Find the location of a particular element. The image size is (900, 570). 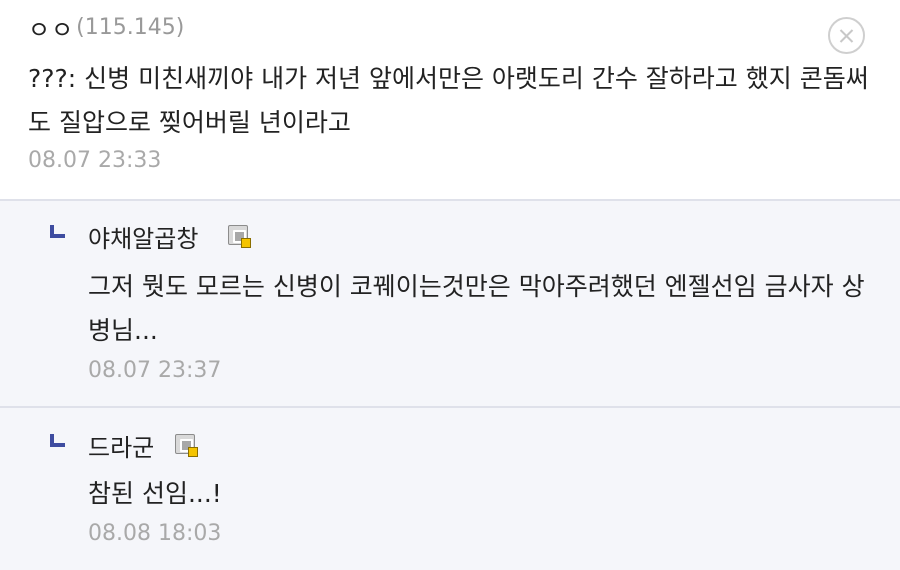

reply-date: 08.07 23:37 is located at coordinates (155, 370).